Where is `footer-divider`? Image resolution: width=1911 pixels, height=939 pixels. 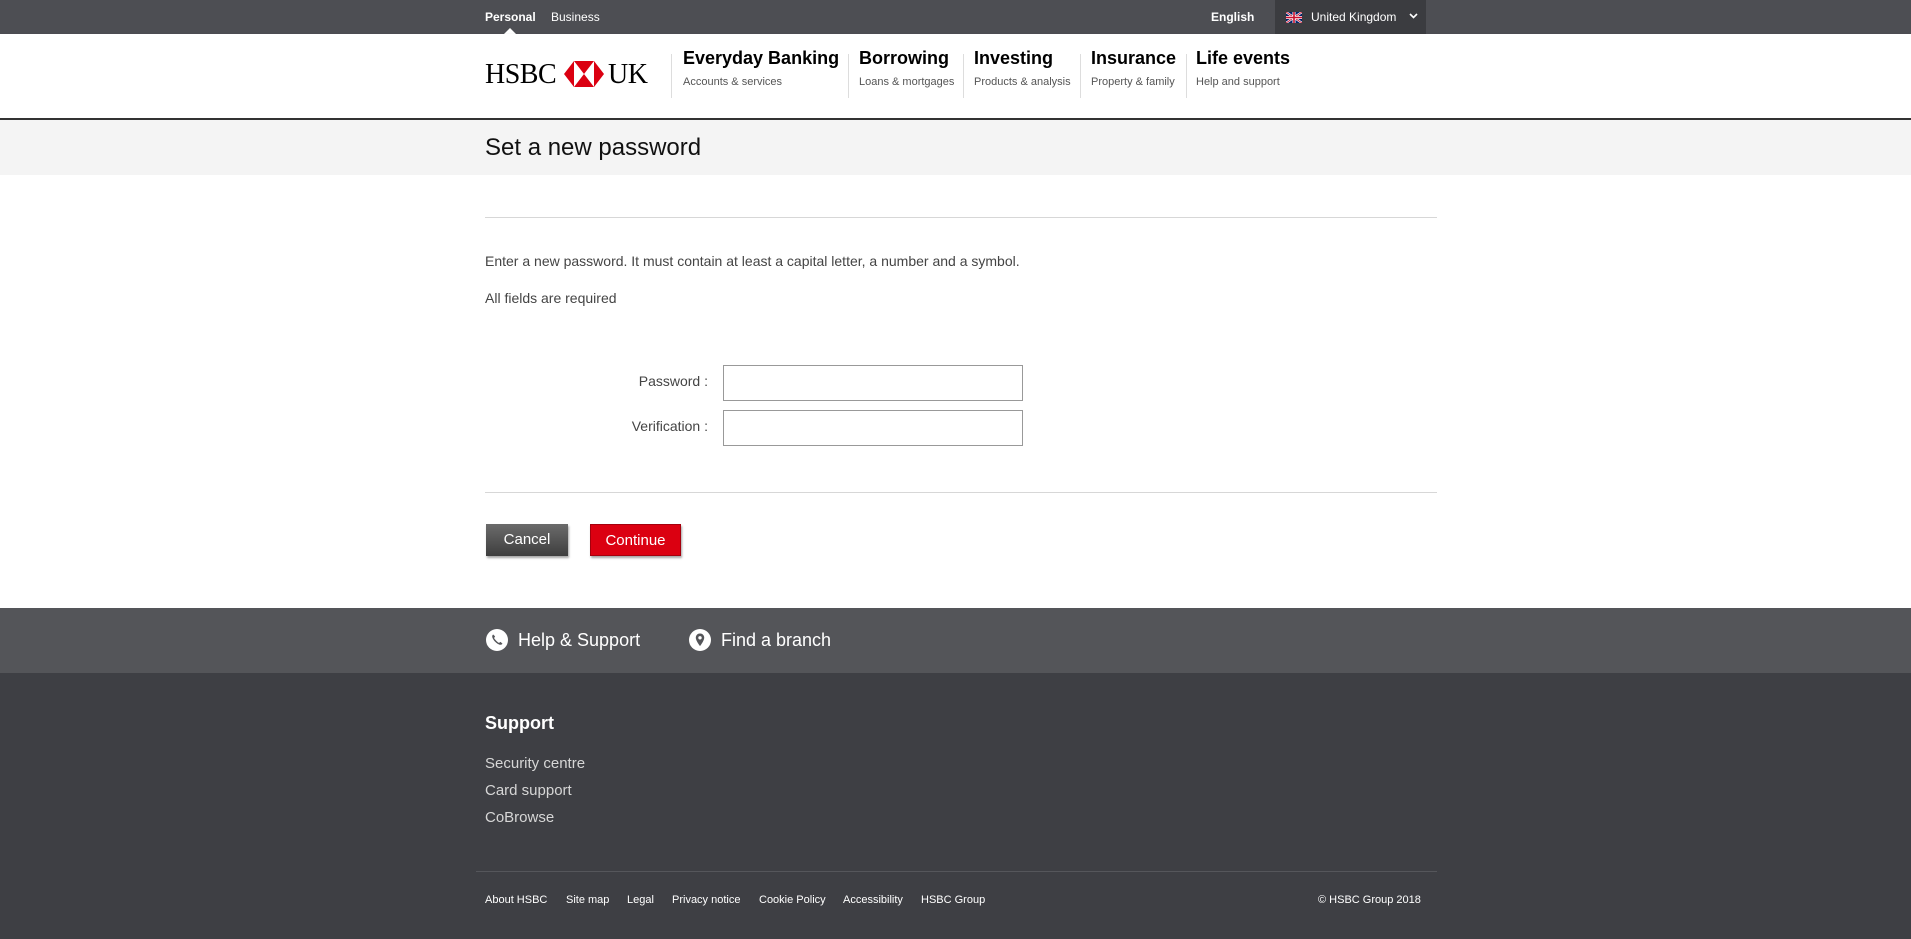
footer-divider is located at coordinates (956, 871).